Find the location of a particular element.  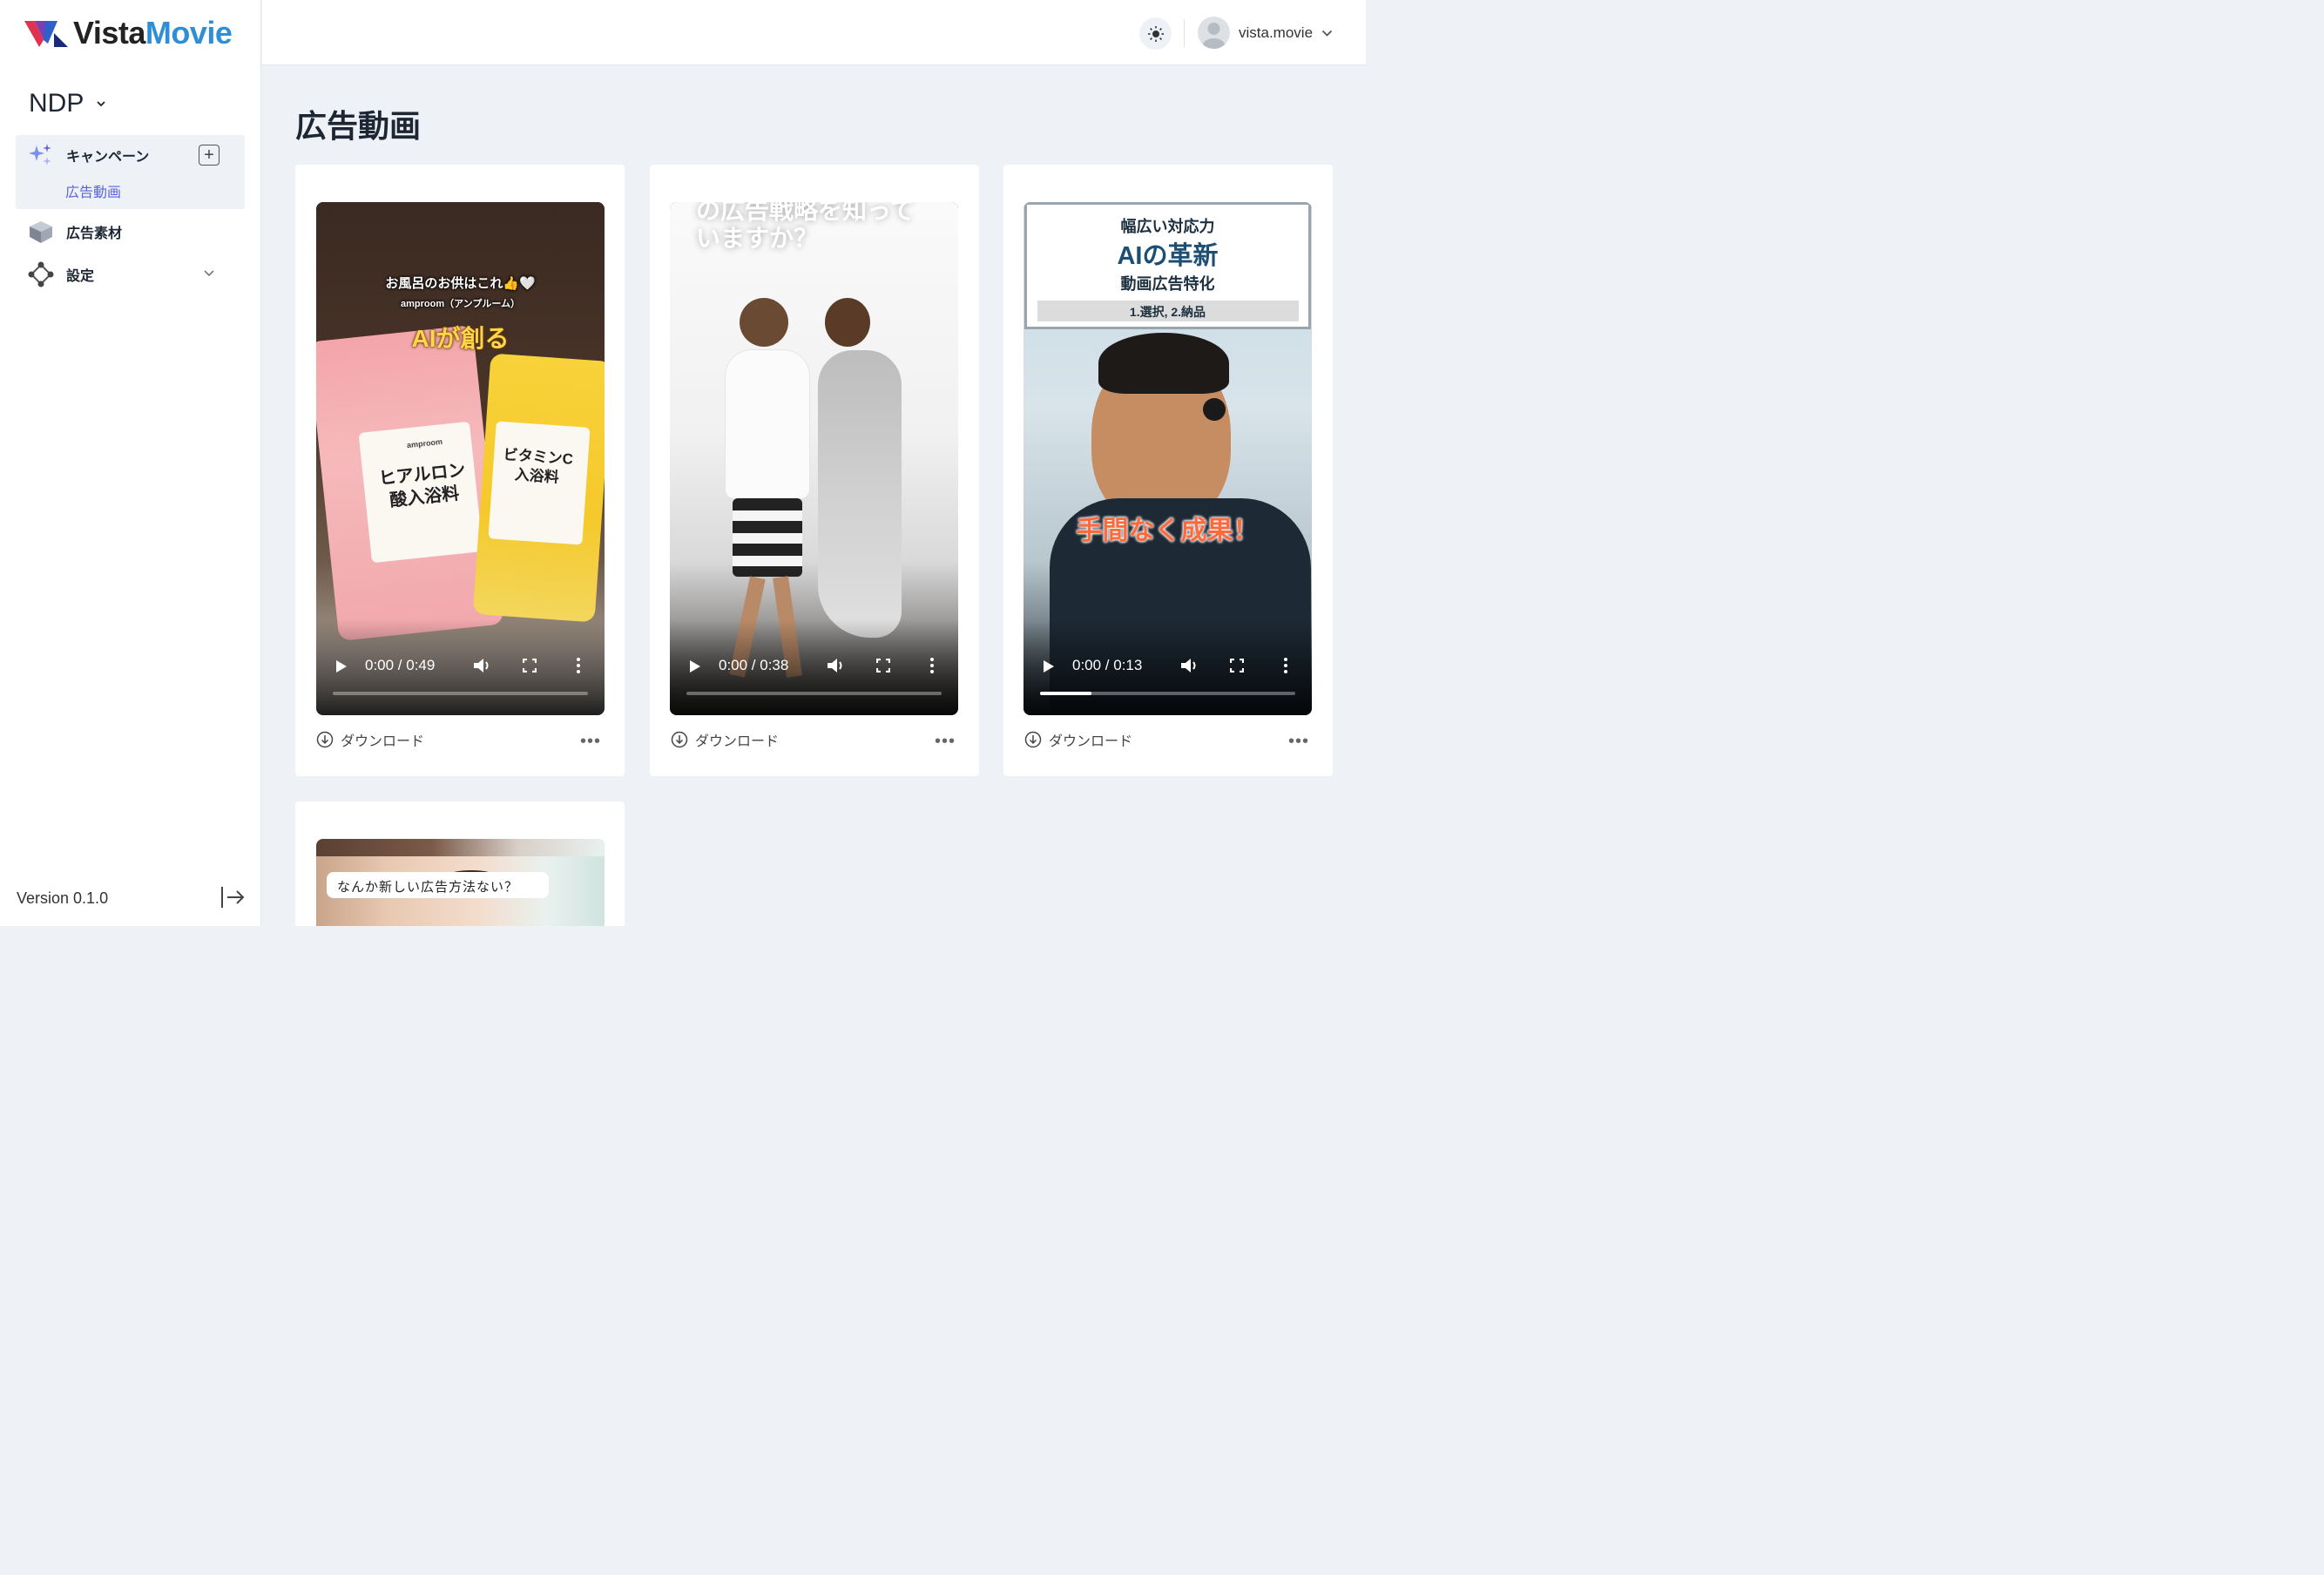

video-controls: 0:00 / 0:13 is located at coordinates (1168, 666).